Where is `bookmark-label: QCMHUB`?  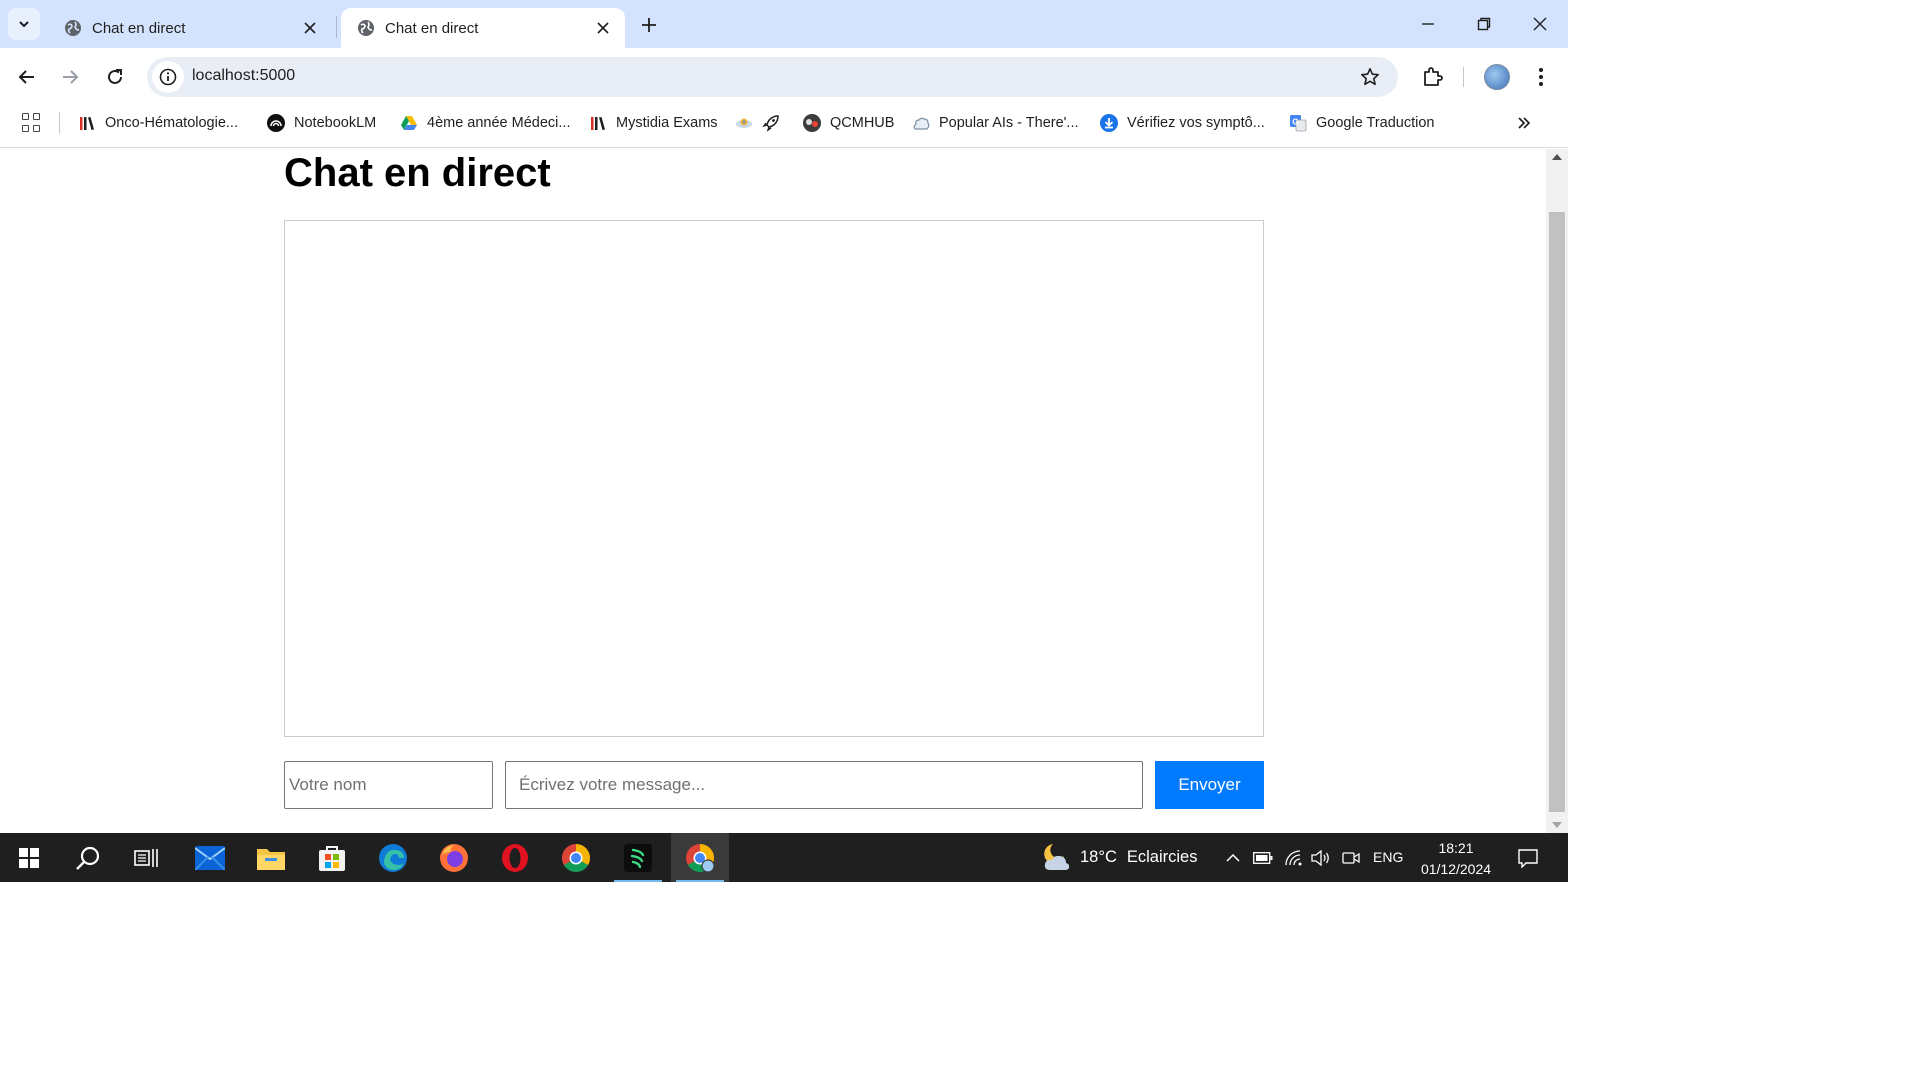 bookmark-label: QCMHUB is located at coordinates (862, 123).